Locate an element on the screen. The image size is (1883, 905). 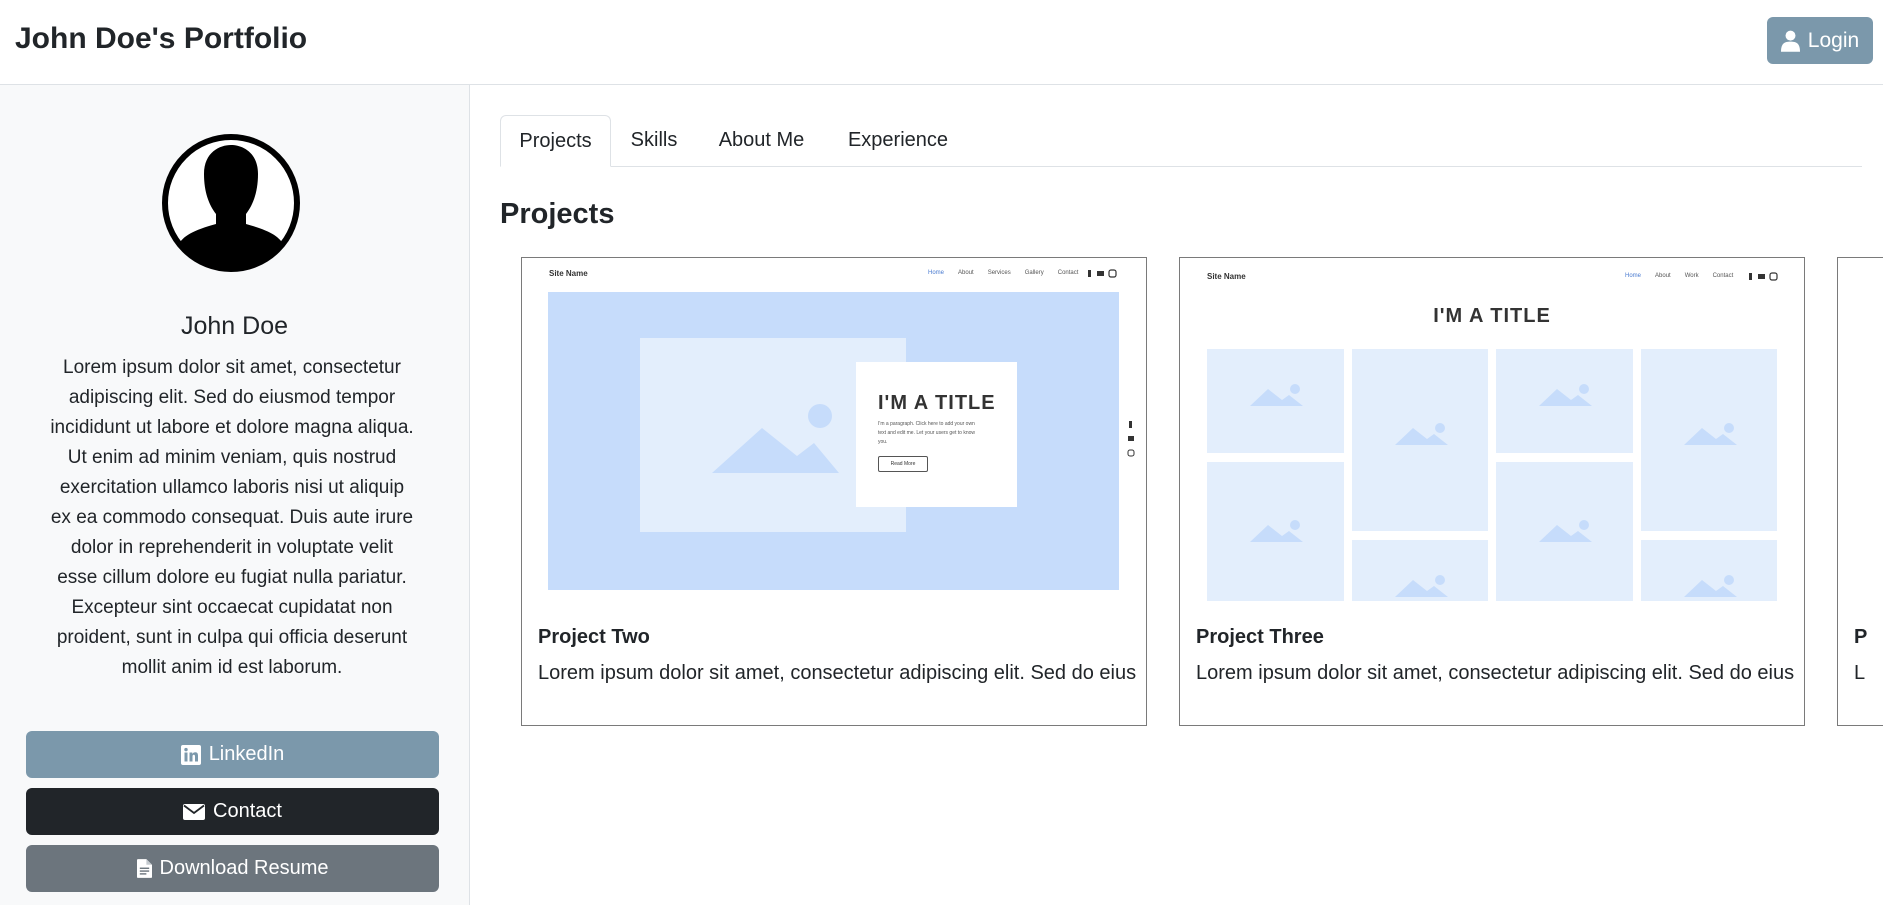
project-title: Project Two is located at coordinates (594, 637).